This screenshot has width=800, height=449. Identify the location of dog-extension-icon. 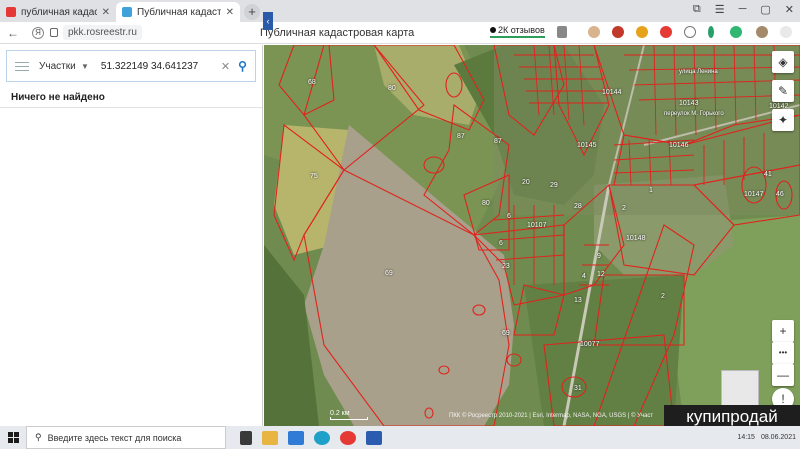
(594, 32).